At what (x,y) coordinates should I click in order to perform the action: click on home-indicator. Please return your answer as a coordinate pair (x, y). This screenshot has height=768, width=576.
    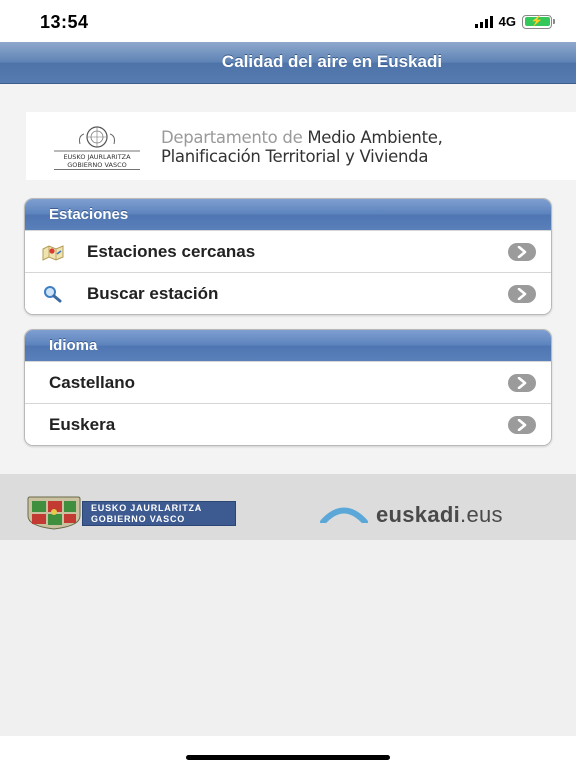
    Looking at the image, I should click on (288, 757).